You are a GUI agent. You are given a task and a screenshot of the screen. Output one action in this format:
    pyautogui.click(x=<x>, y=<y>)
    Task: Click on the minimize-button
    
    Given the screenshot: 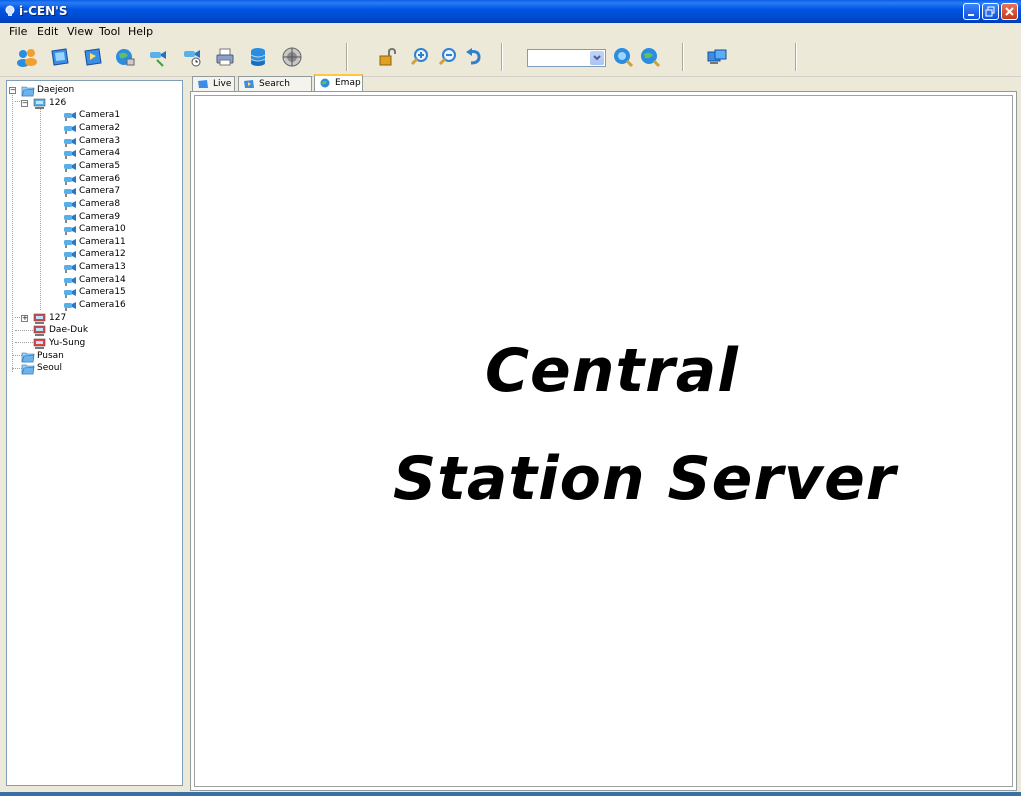 What is the action you would take?
    pyautogui.click(x=971, y=11)
    